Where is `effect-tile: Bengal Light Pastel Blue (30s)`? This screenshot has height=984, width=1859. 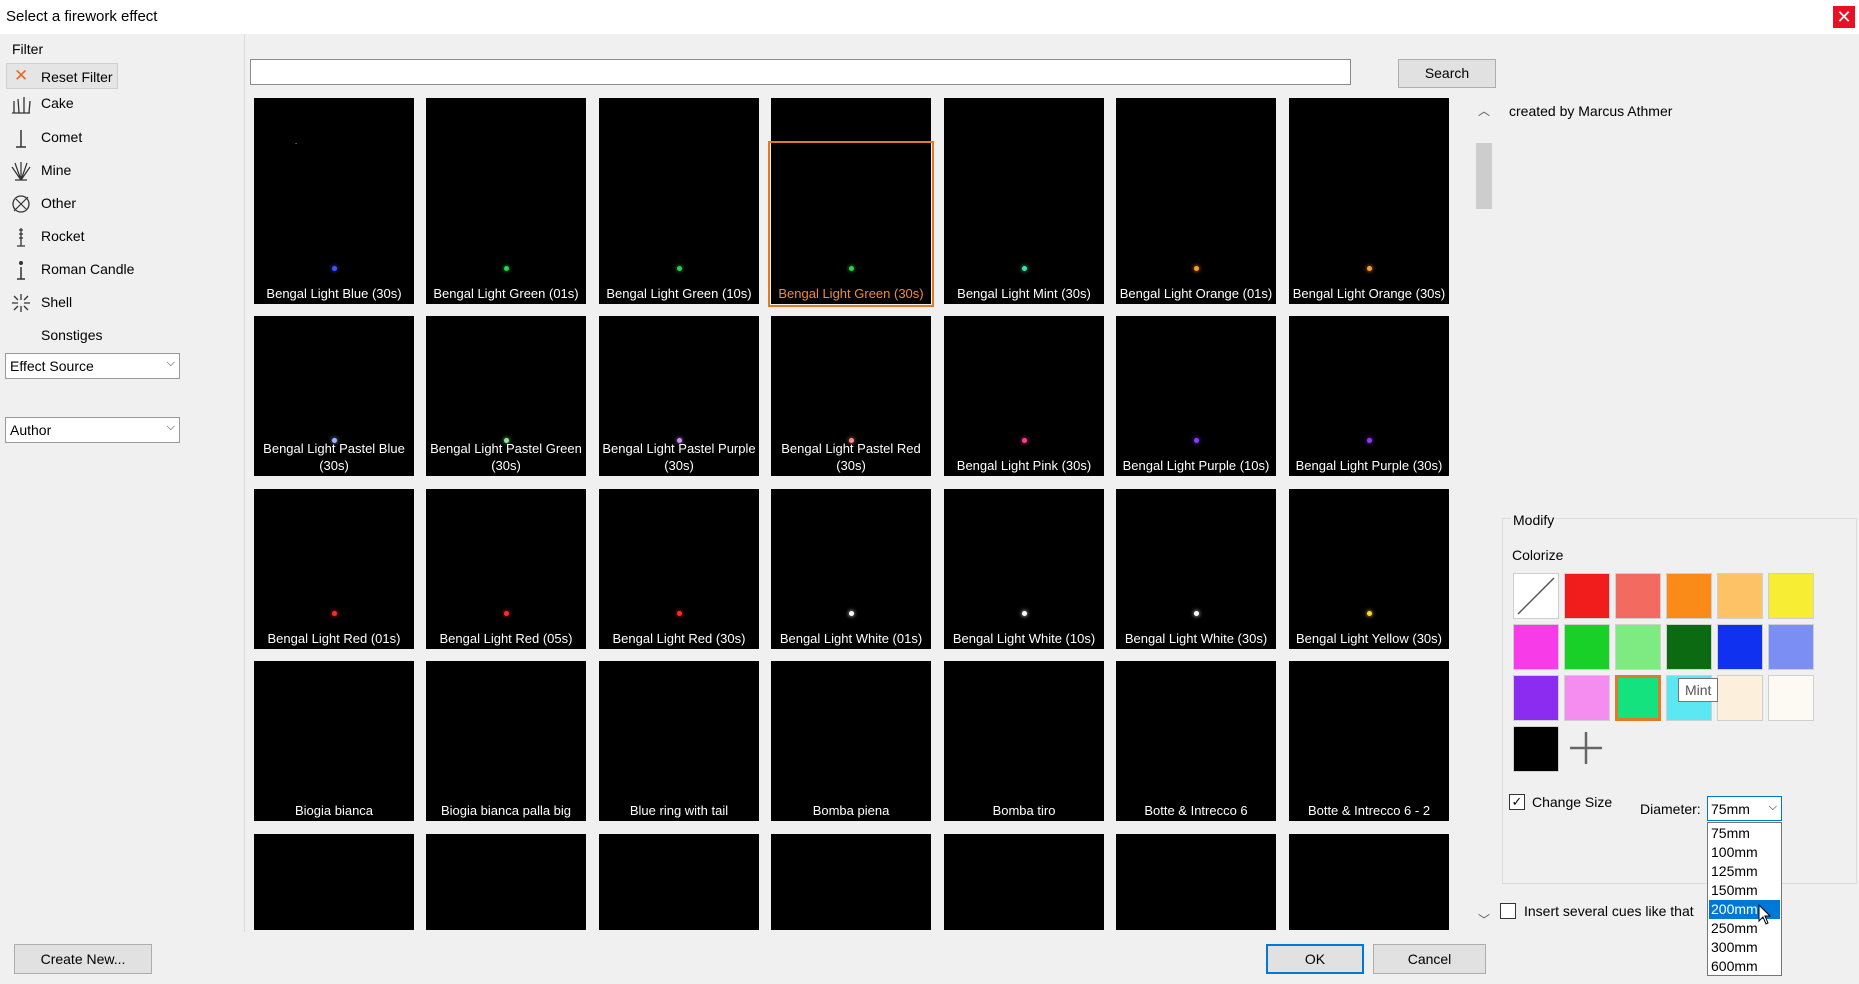
effect-tile: Bengal Light Pastel Blue (30s) is located at coordinates (334, 396).